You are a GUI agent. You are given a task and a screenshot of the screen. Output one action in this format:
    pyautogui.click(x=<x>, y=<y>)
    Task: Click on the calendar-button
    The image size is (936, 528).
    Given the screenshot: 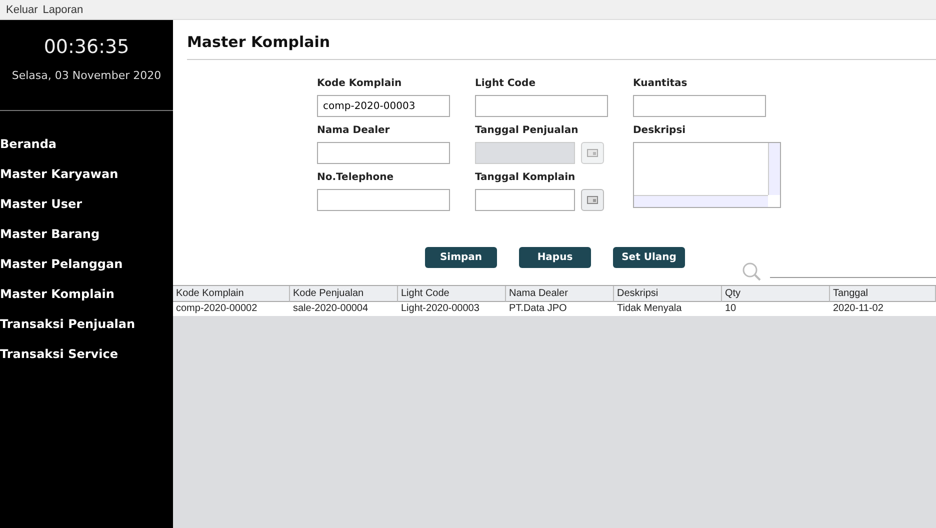 What is the action you would take?
    pyautogui.click(x=592, y=200)
    